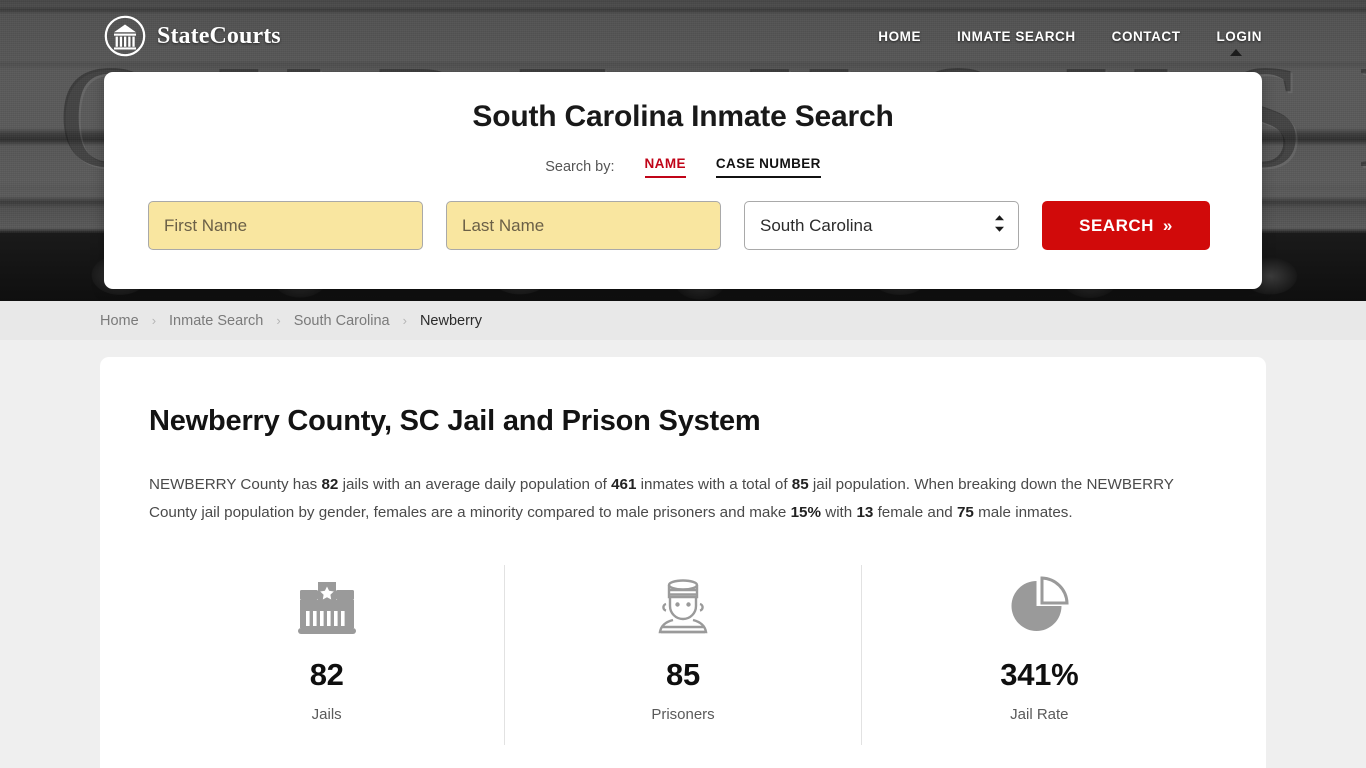  I want to click on stat-jail-rate-value: 341%, so click(1039, 674).